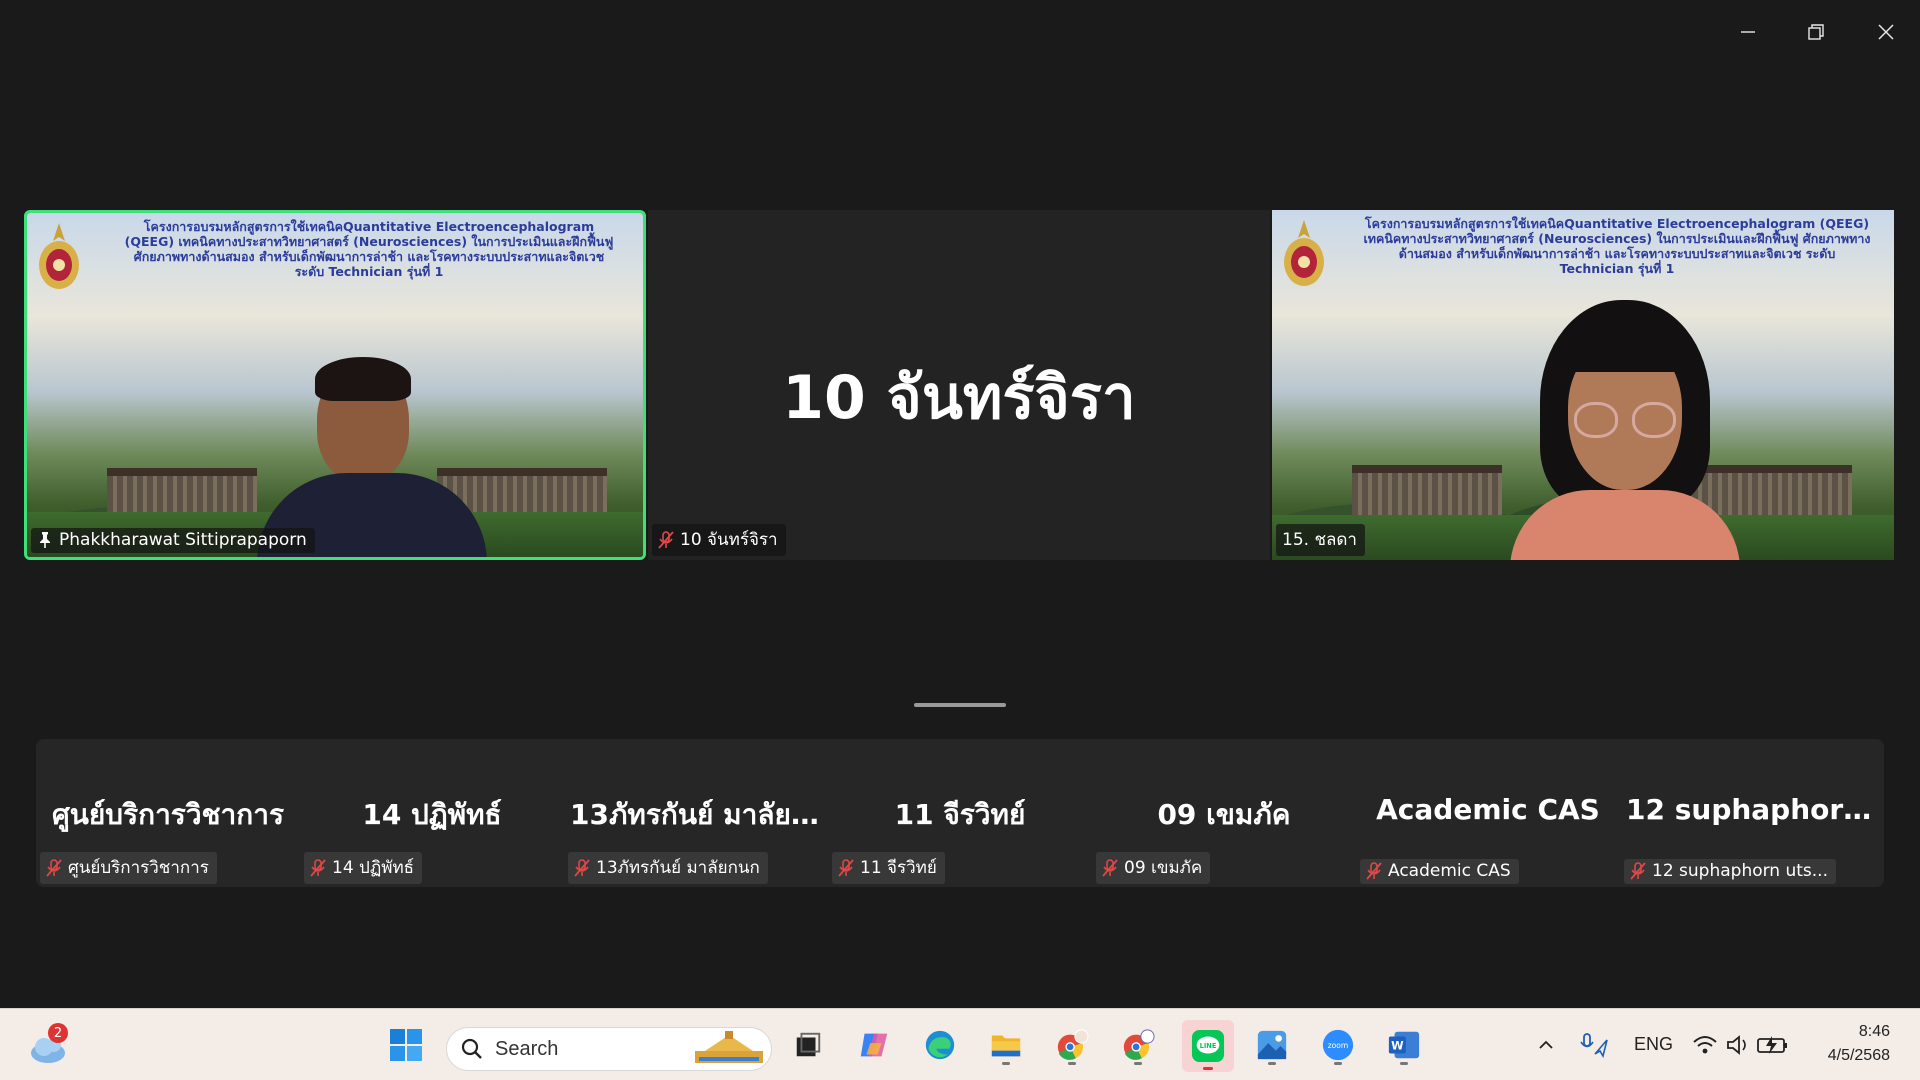 The width and height of the screenshot is (1920, 1080). What do you see at coordinates (1736, 1045) in the screenshot?
I see `volume-icon` at bounding box center [1736, 1045].